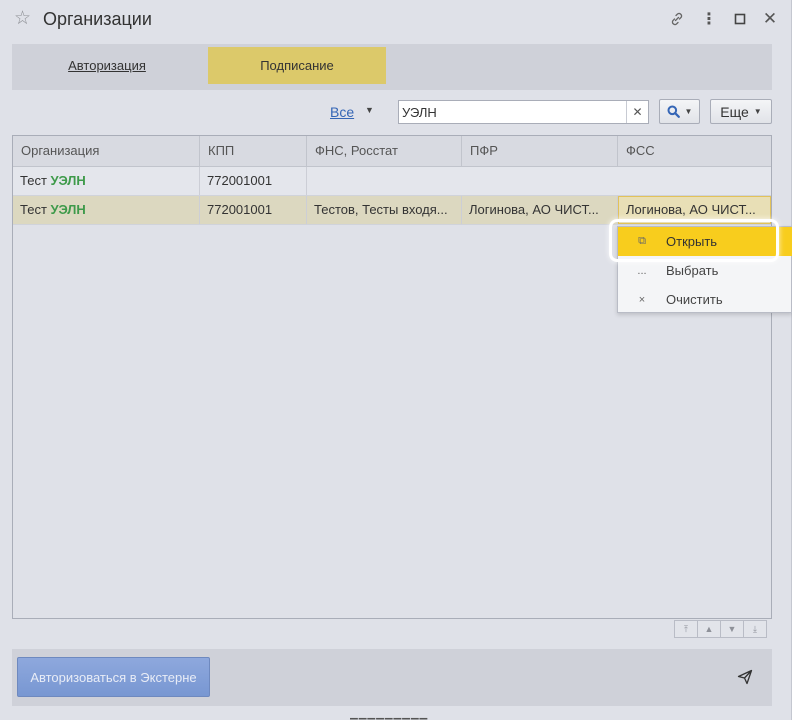 The width and height of the screenshot is (792, 720). I want to click on menu-item-label: Выбрать, so click(692, 270).